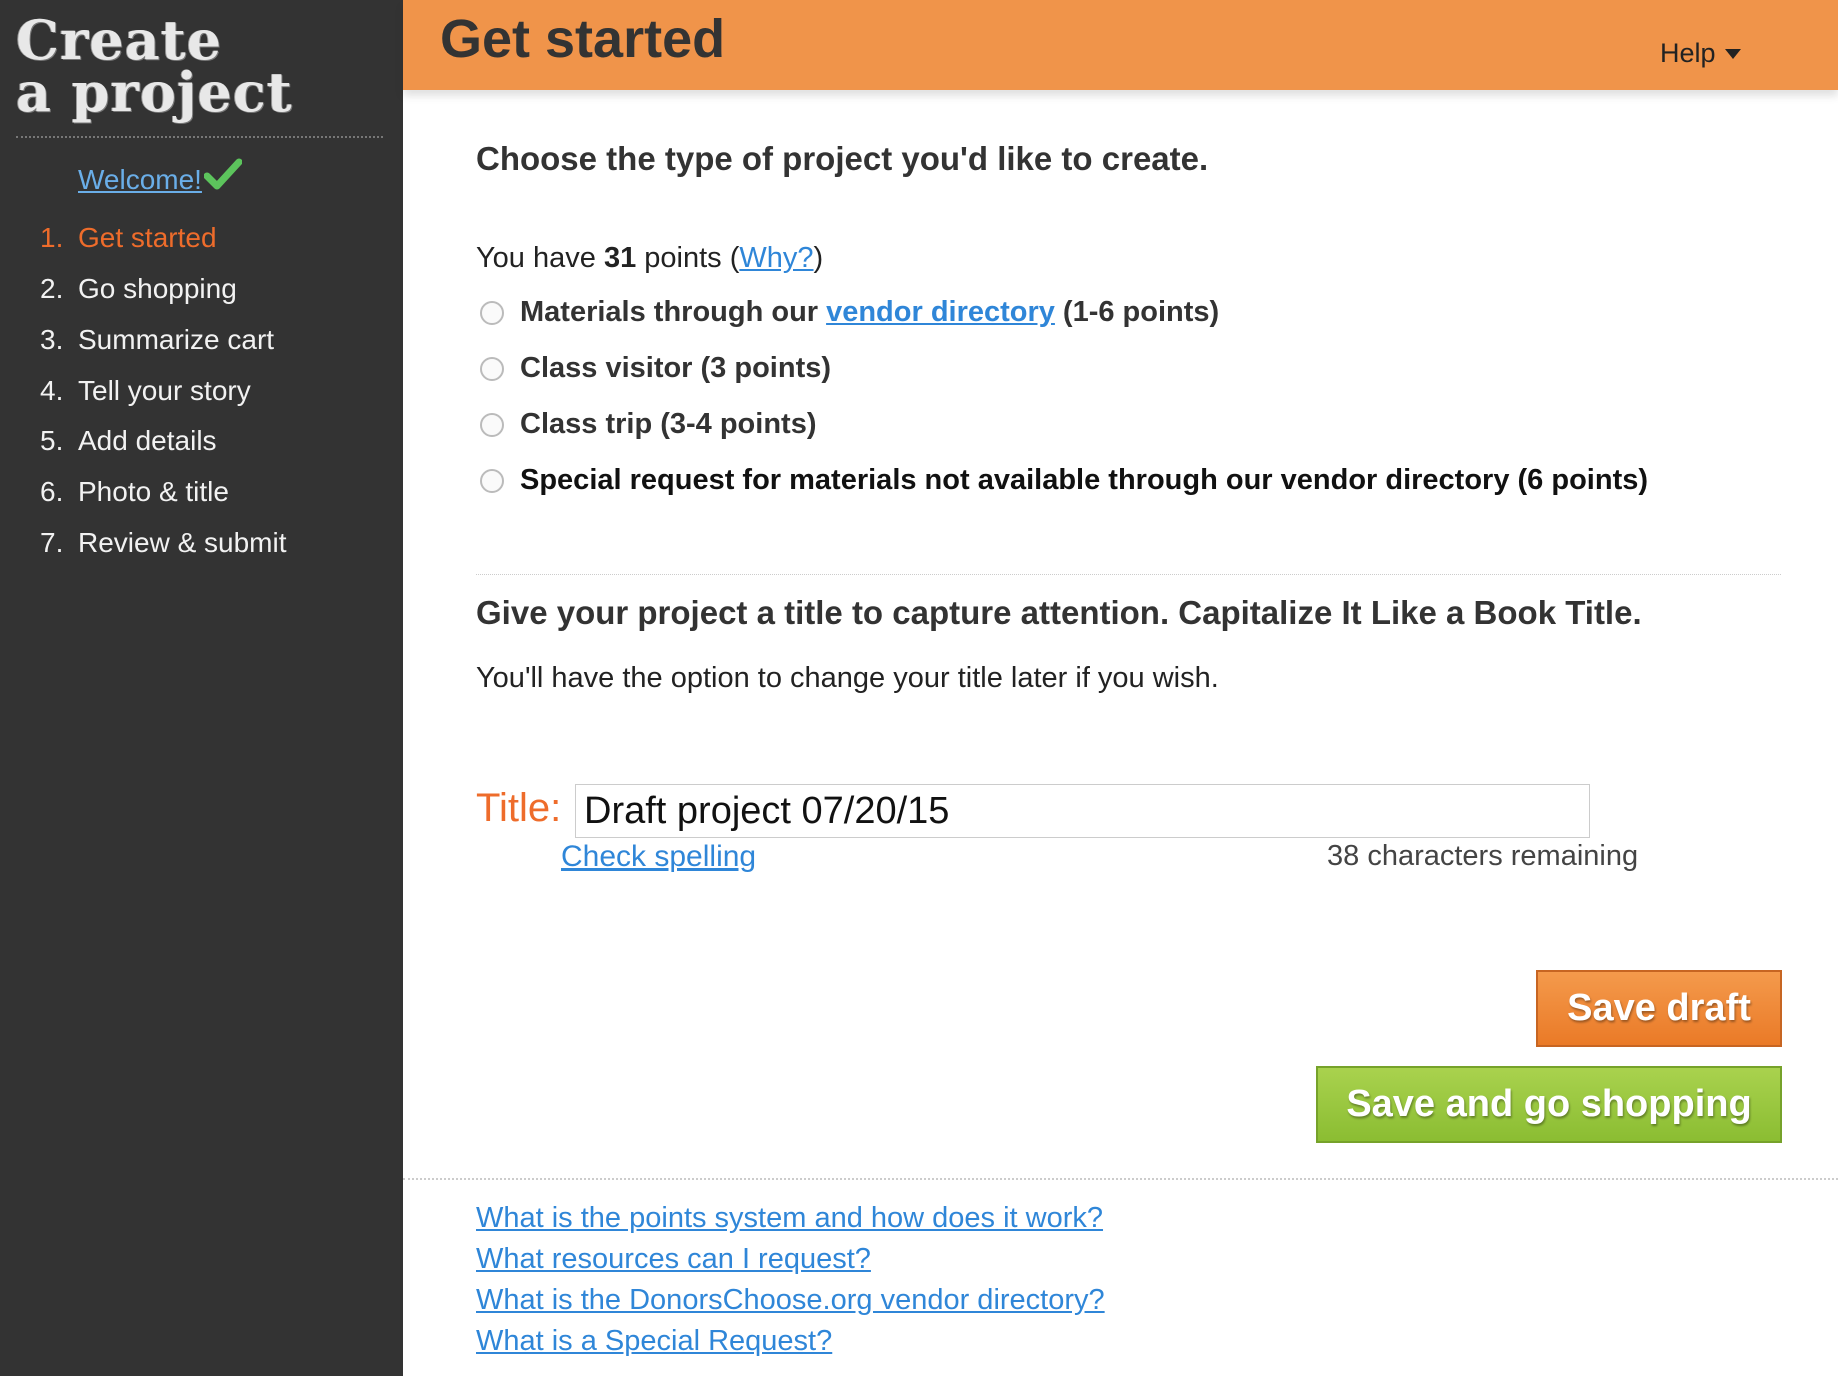 The image size is (1838, 1376). I want to click on sidebar-divider, so click(199, 137).